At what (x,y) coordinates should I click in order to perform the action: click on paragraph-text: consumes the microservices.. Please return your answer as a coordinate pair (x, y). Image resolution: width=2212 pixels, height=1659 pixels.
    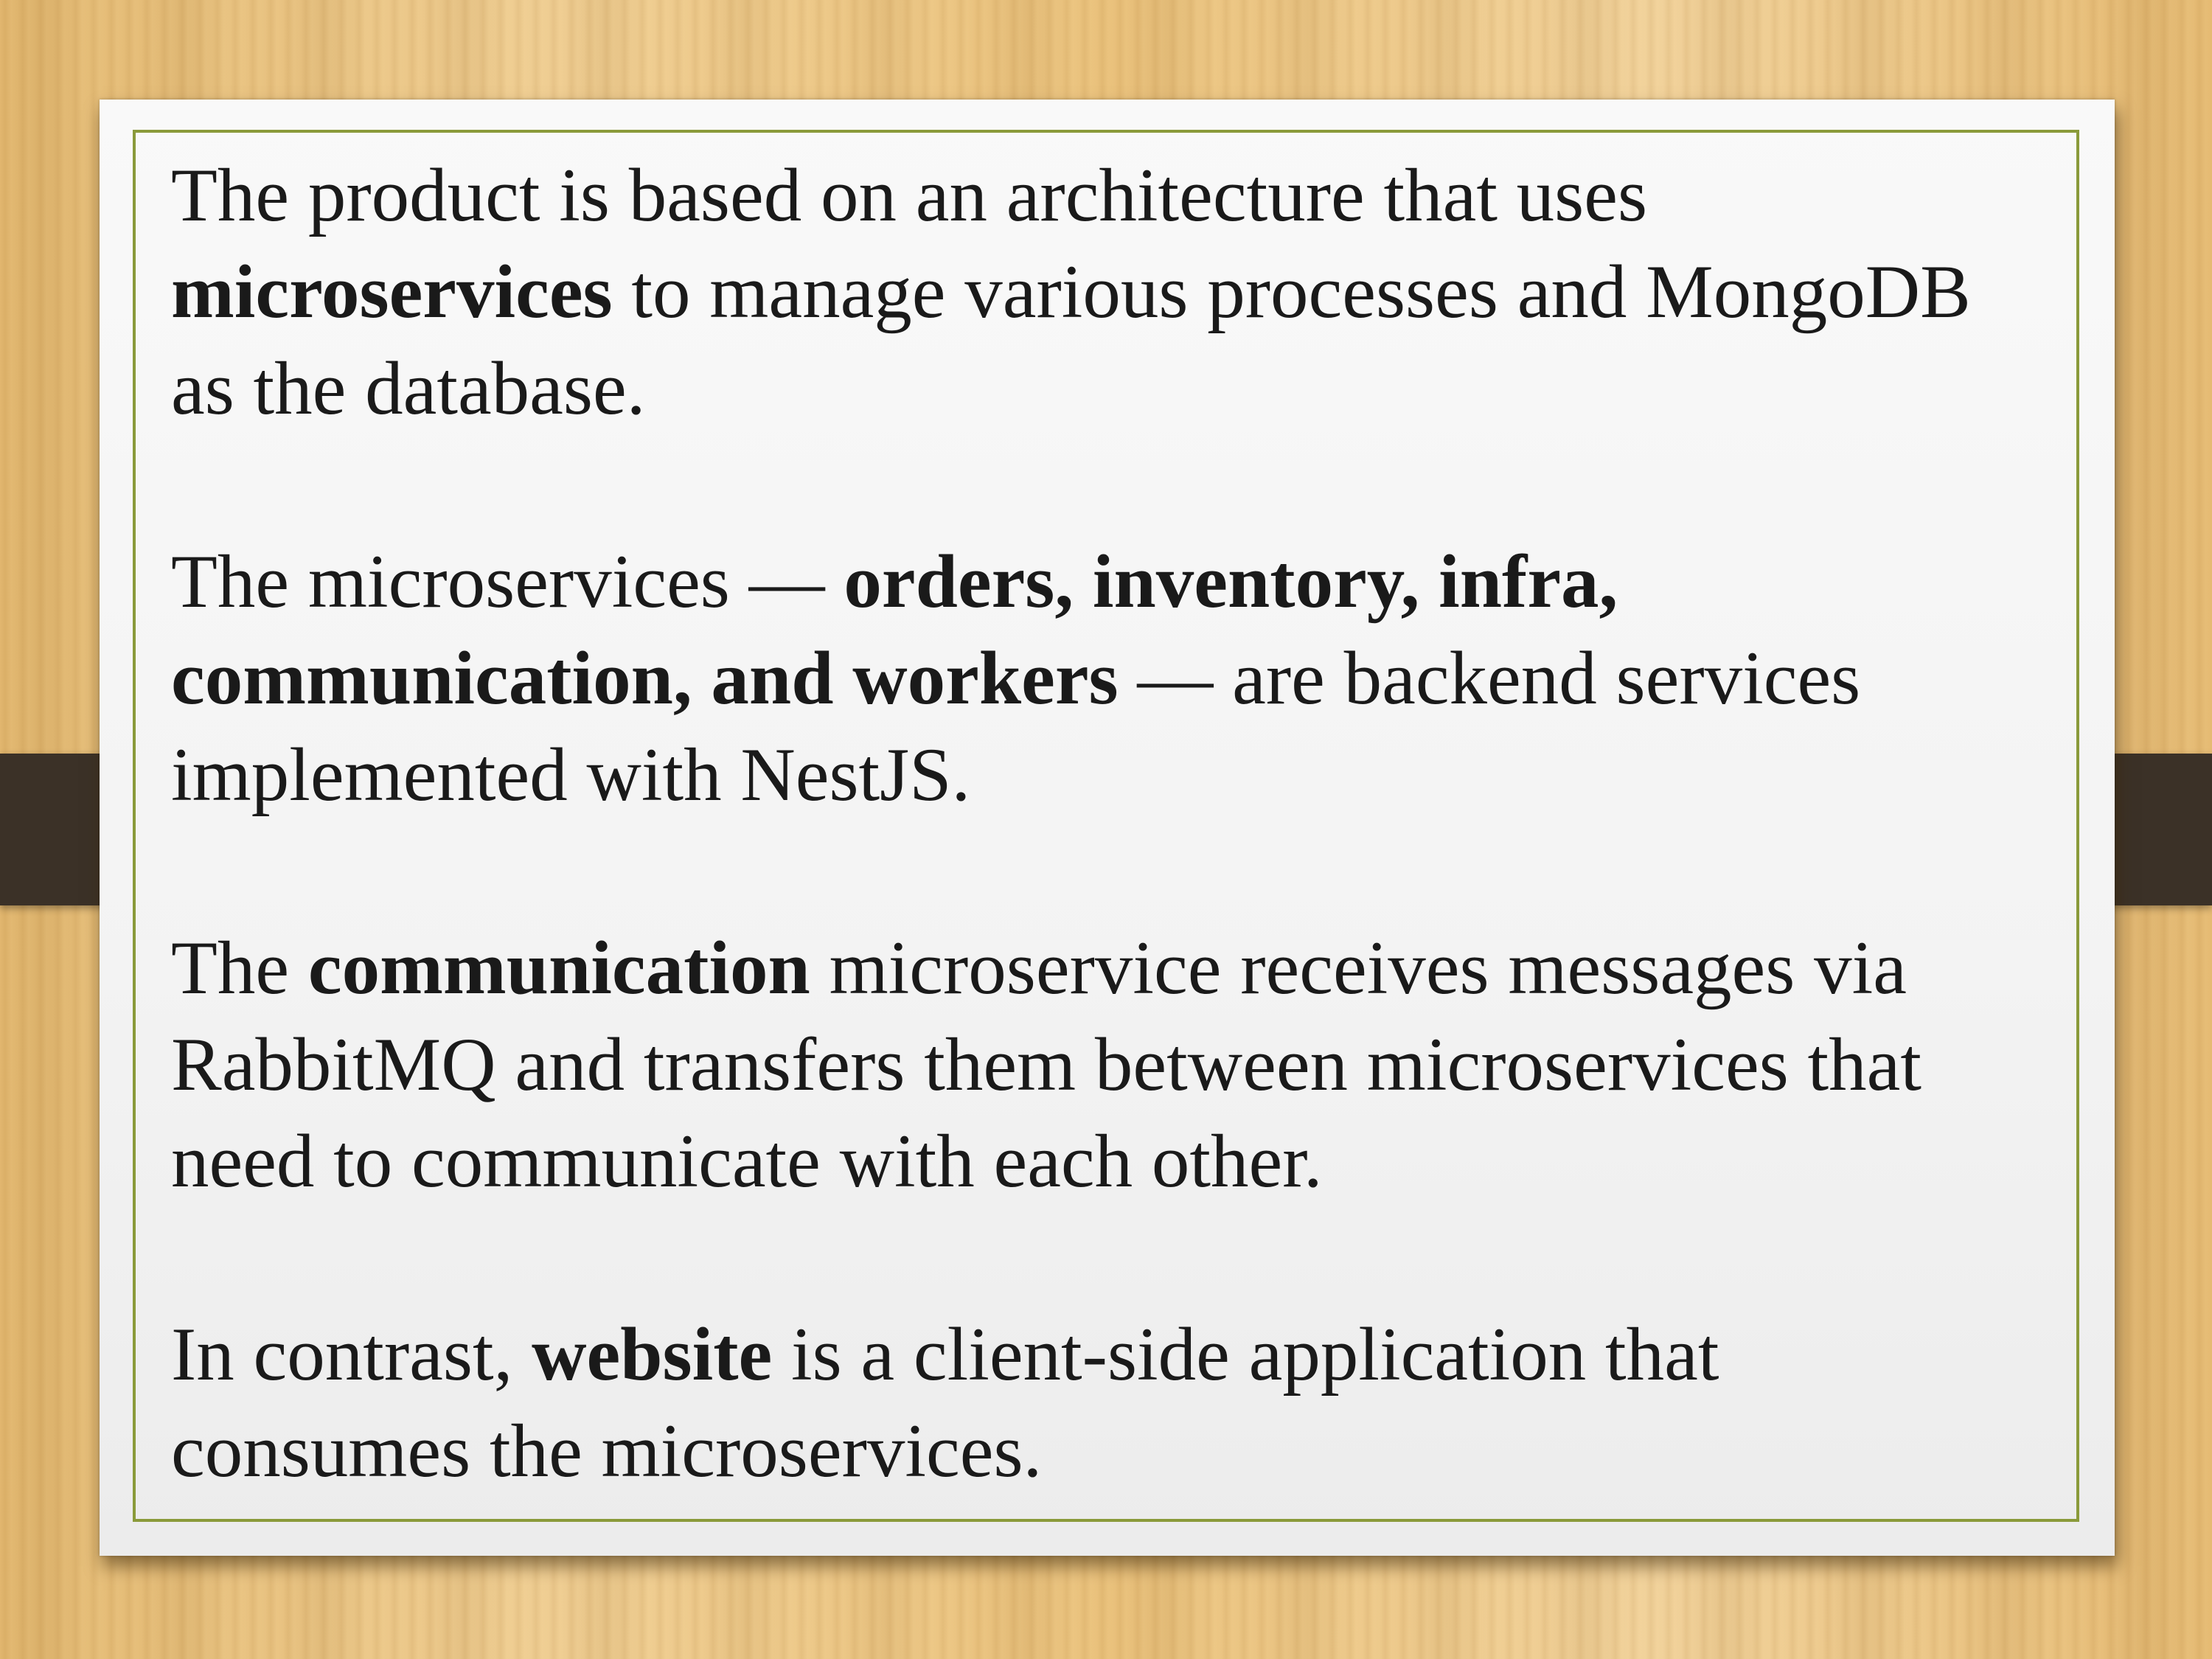
    Looking at the image, I should click on (607, 1451).